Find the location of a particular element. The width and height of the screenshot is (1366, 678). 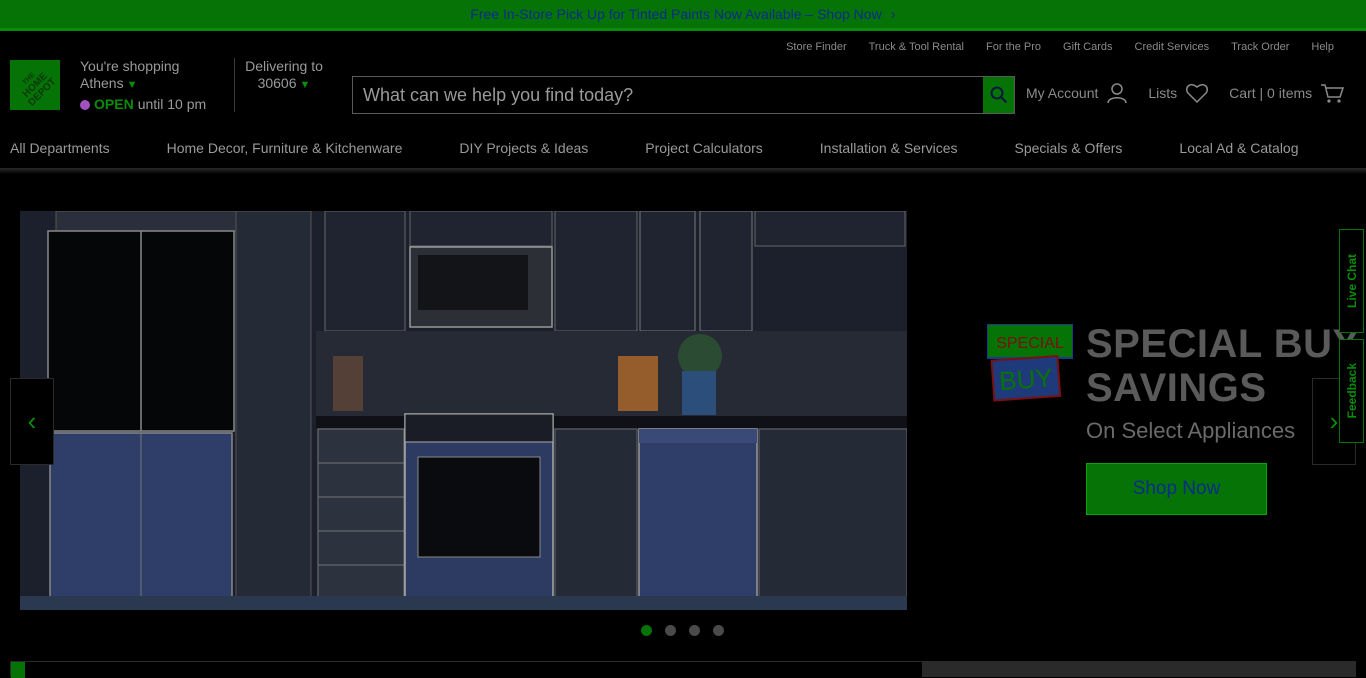

user-icon is located at coordinates (1117, 93).